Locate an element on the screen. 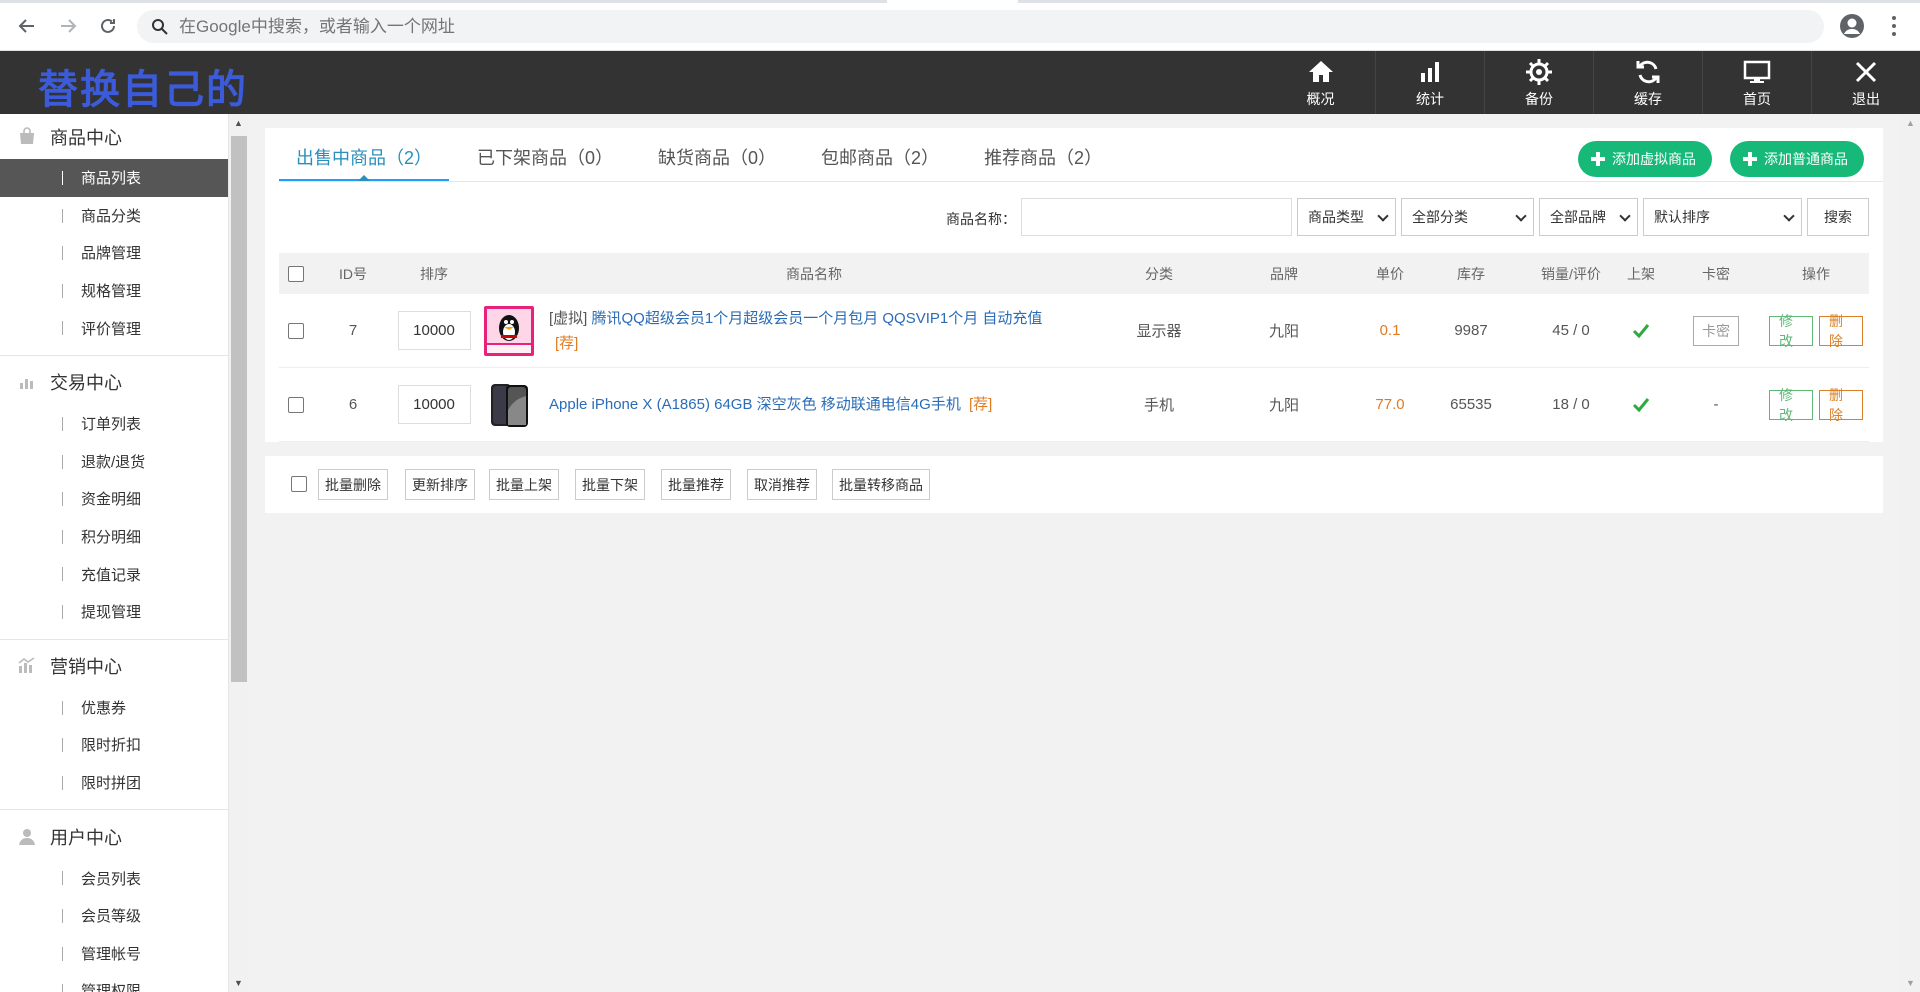  col-card-key: 卡密 is located at coordinates (1716, 273).